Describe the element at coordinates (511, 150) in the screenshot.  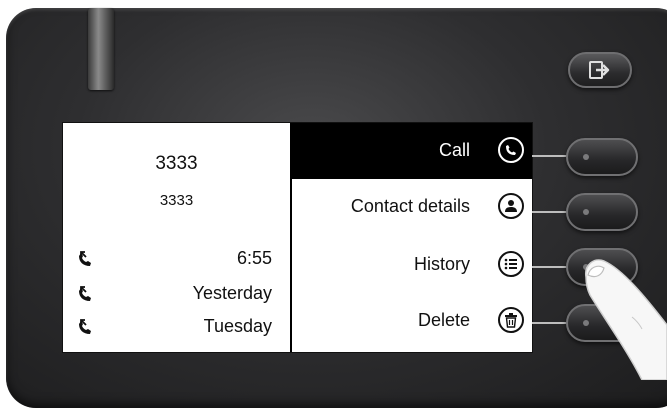
I see `phone-icon` at that location.